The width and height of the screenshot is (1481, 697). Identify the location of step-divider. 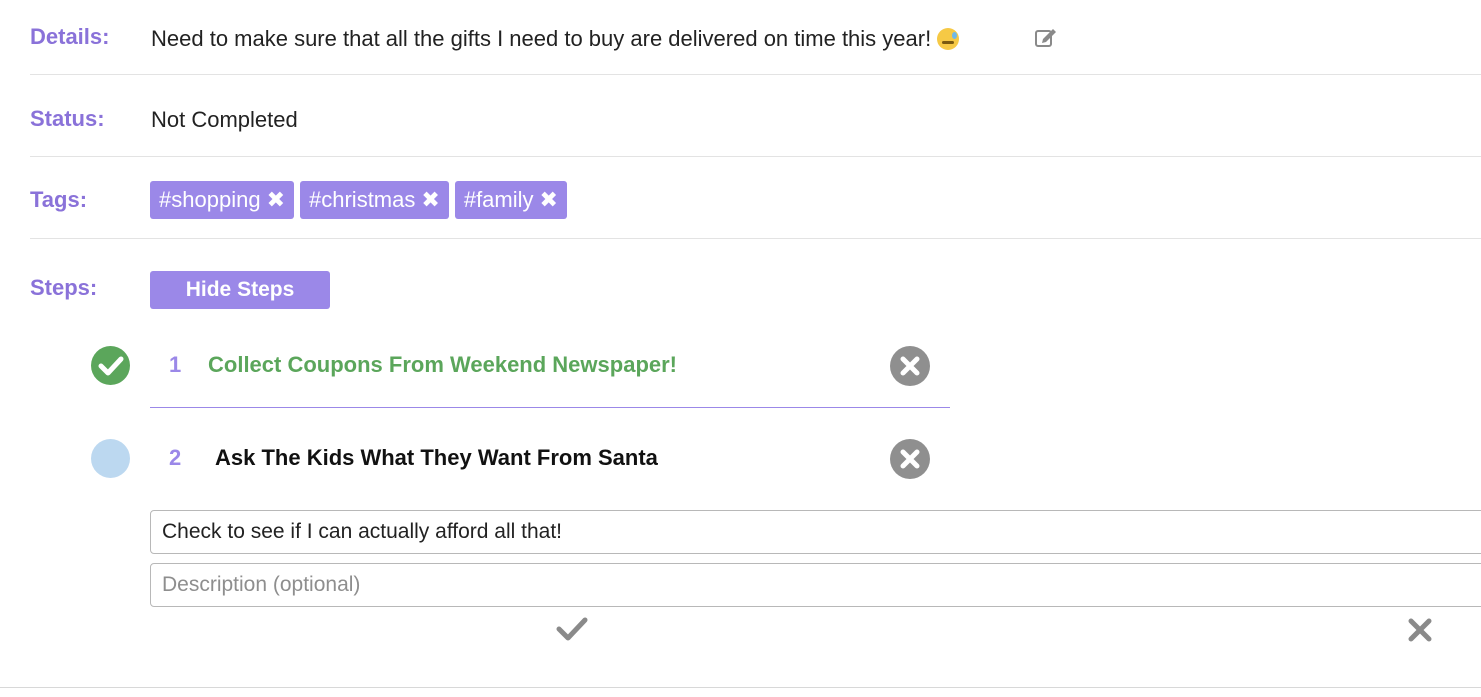
(550, 407).